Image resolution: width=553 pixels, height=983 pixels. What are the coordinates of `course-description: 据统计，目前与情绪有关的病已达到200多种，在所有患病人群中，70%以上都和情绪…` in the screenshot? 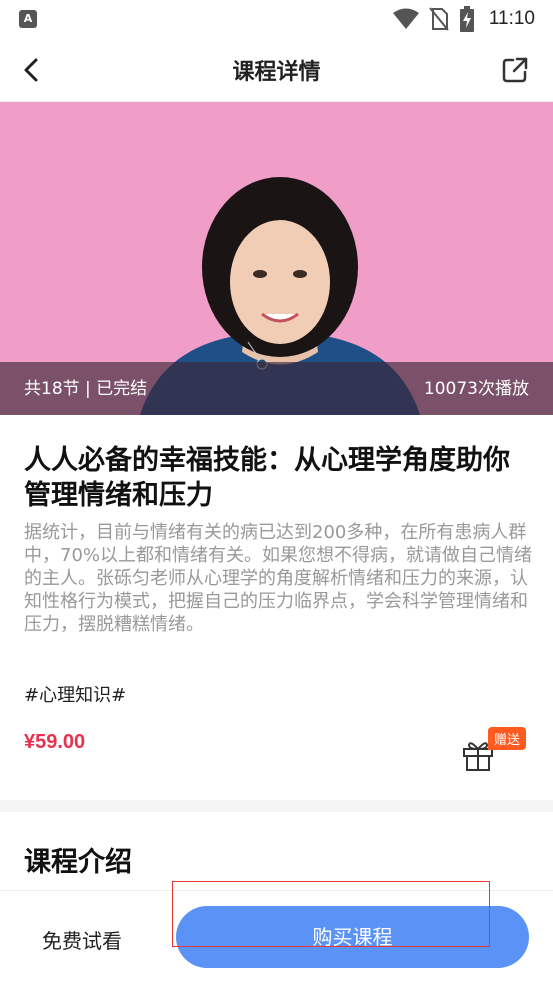 It's located at (278, 578).